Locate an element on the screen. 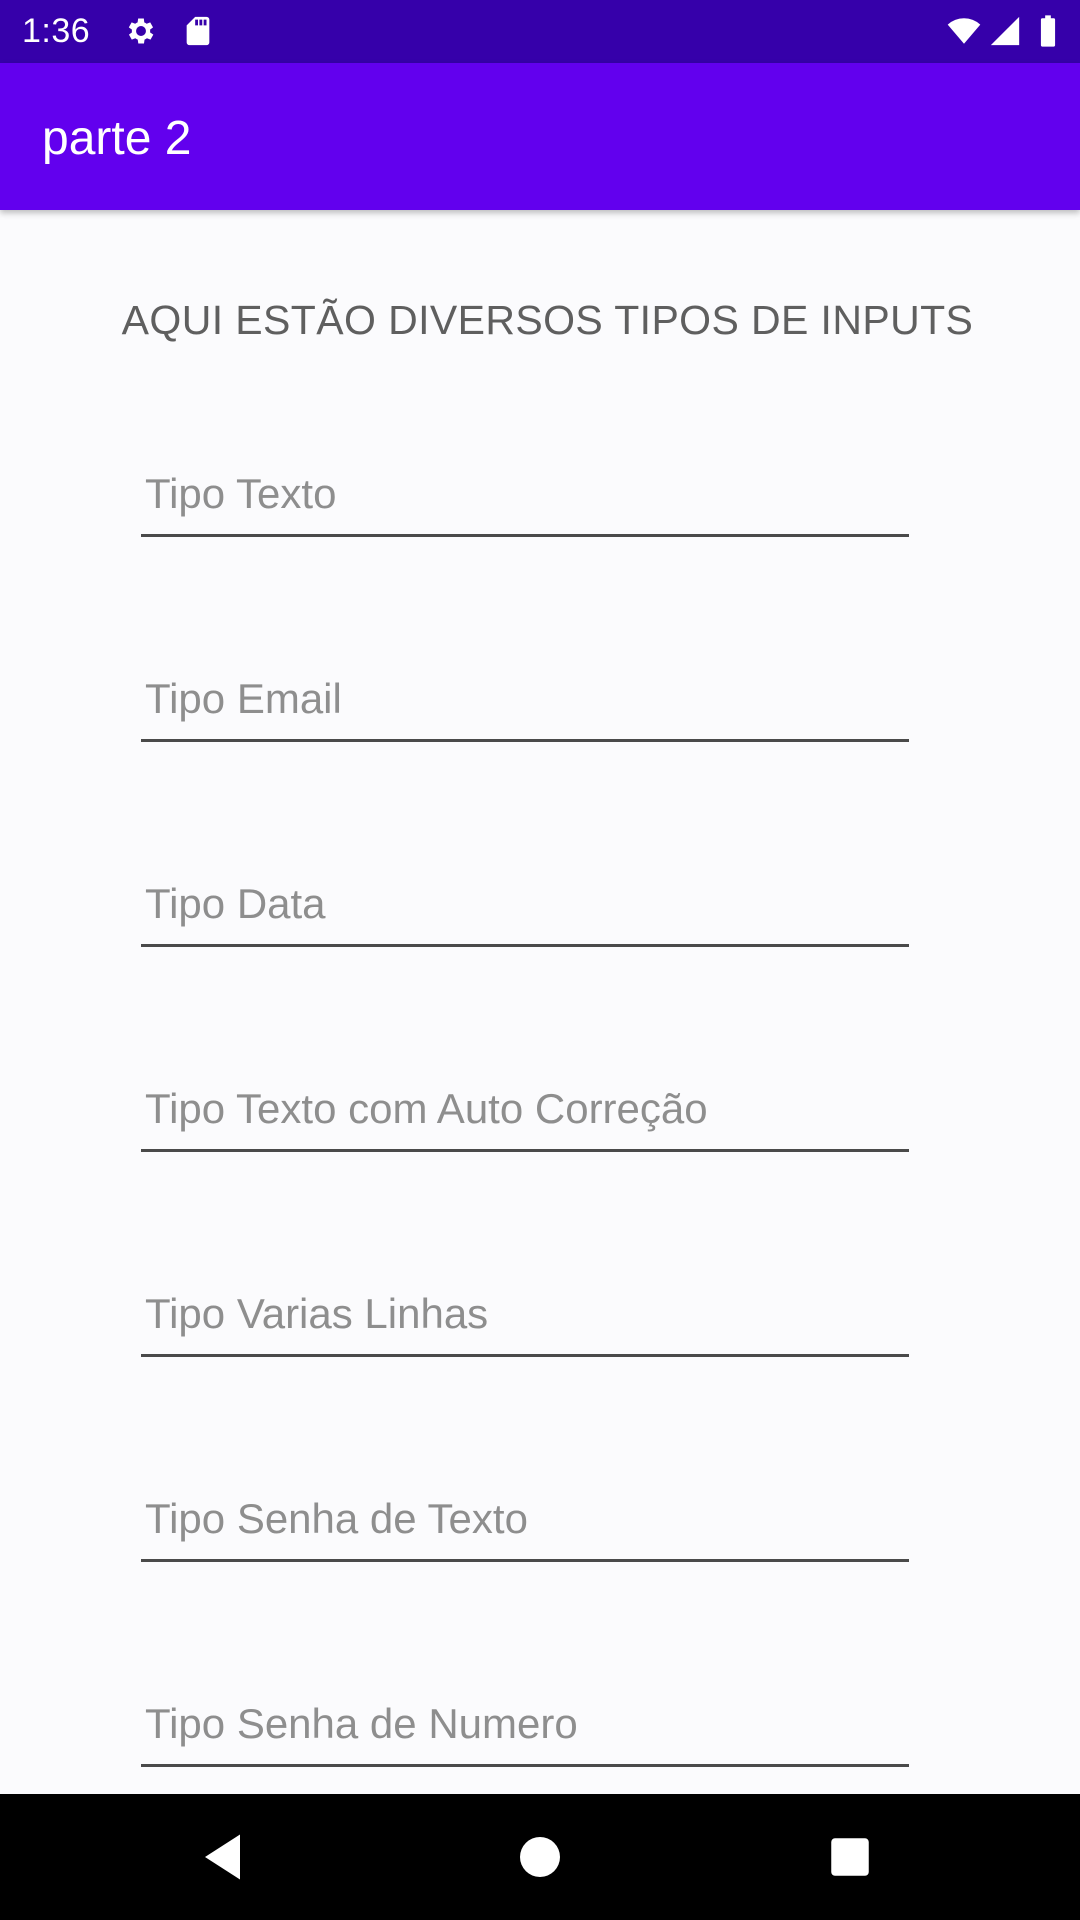 This screenshot has height=1920, width=1080. sd-card-icon is located at coordinates (198, 31).